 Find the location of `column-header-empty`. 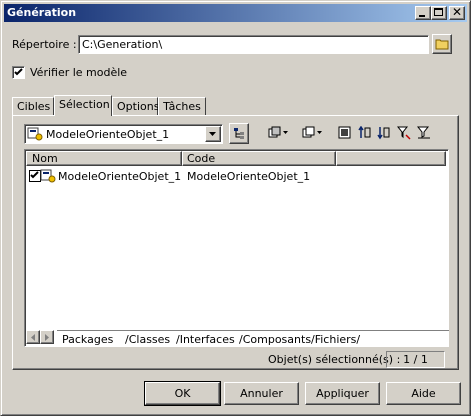

column-header-empty is located at coordinates (391, 158).